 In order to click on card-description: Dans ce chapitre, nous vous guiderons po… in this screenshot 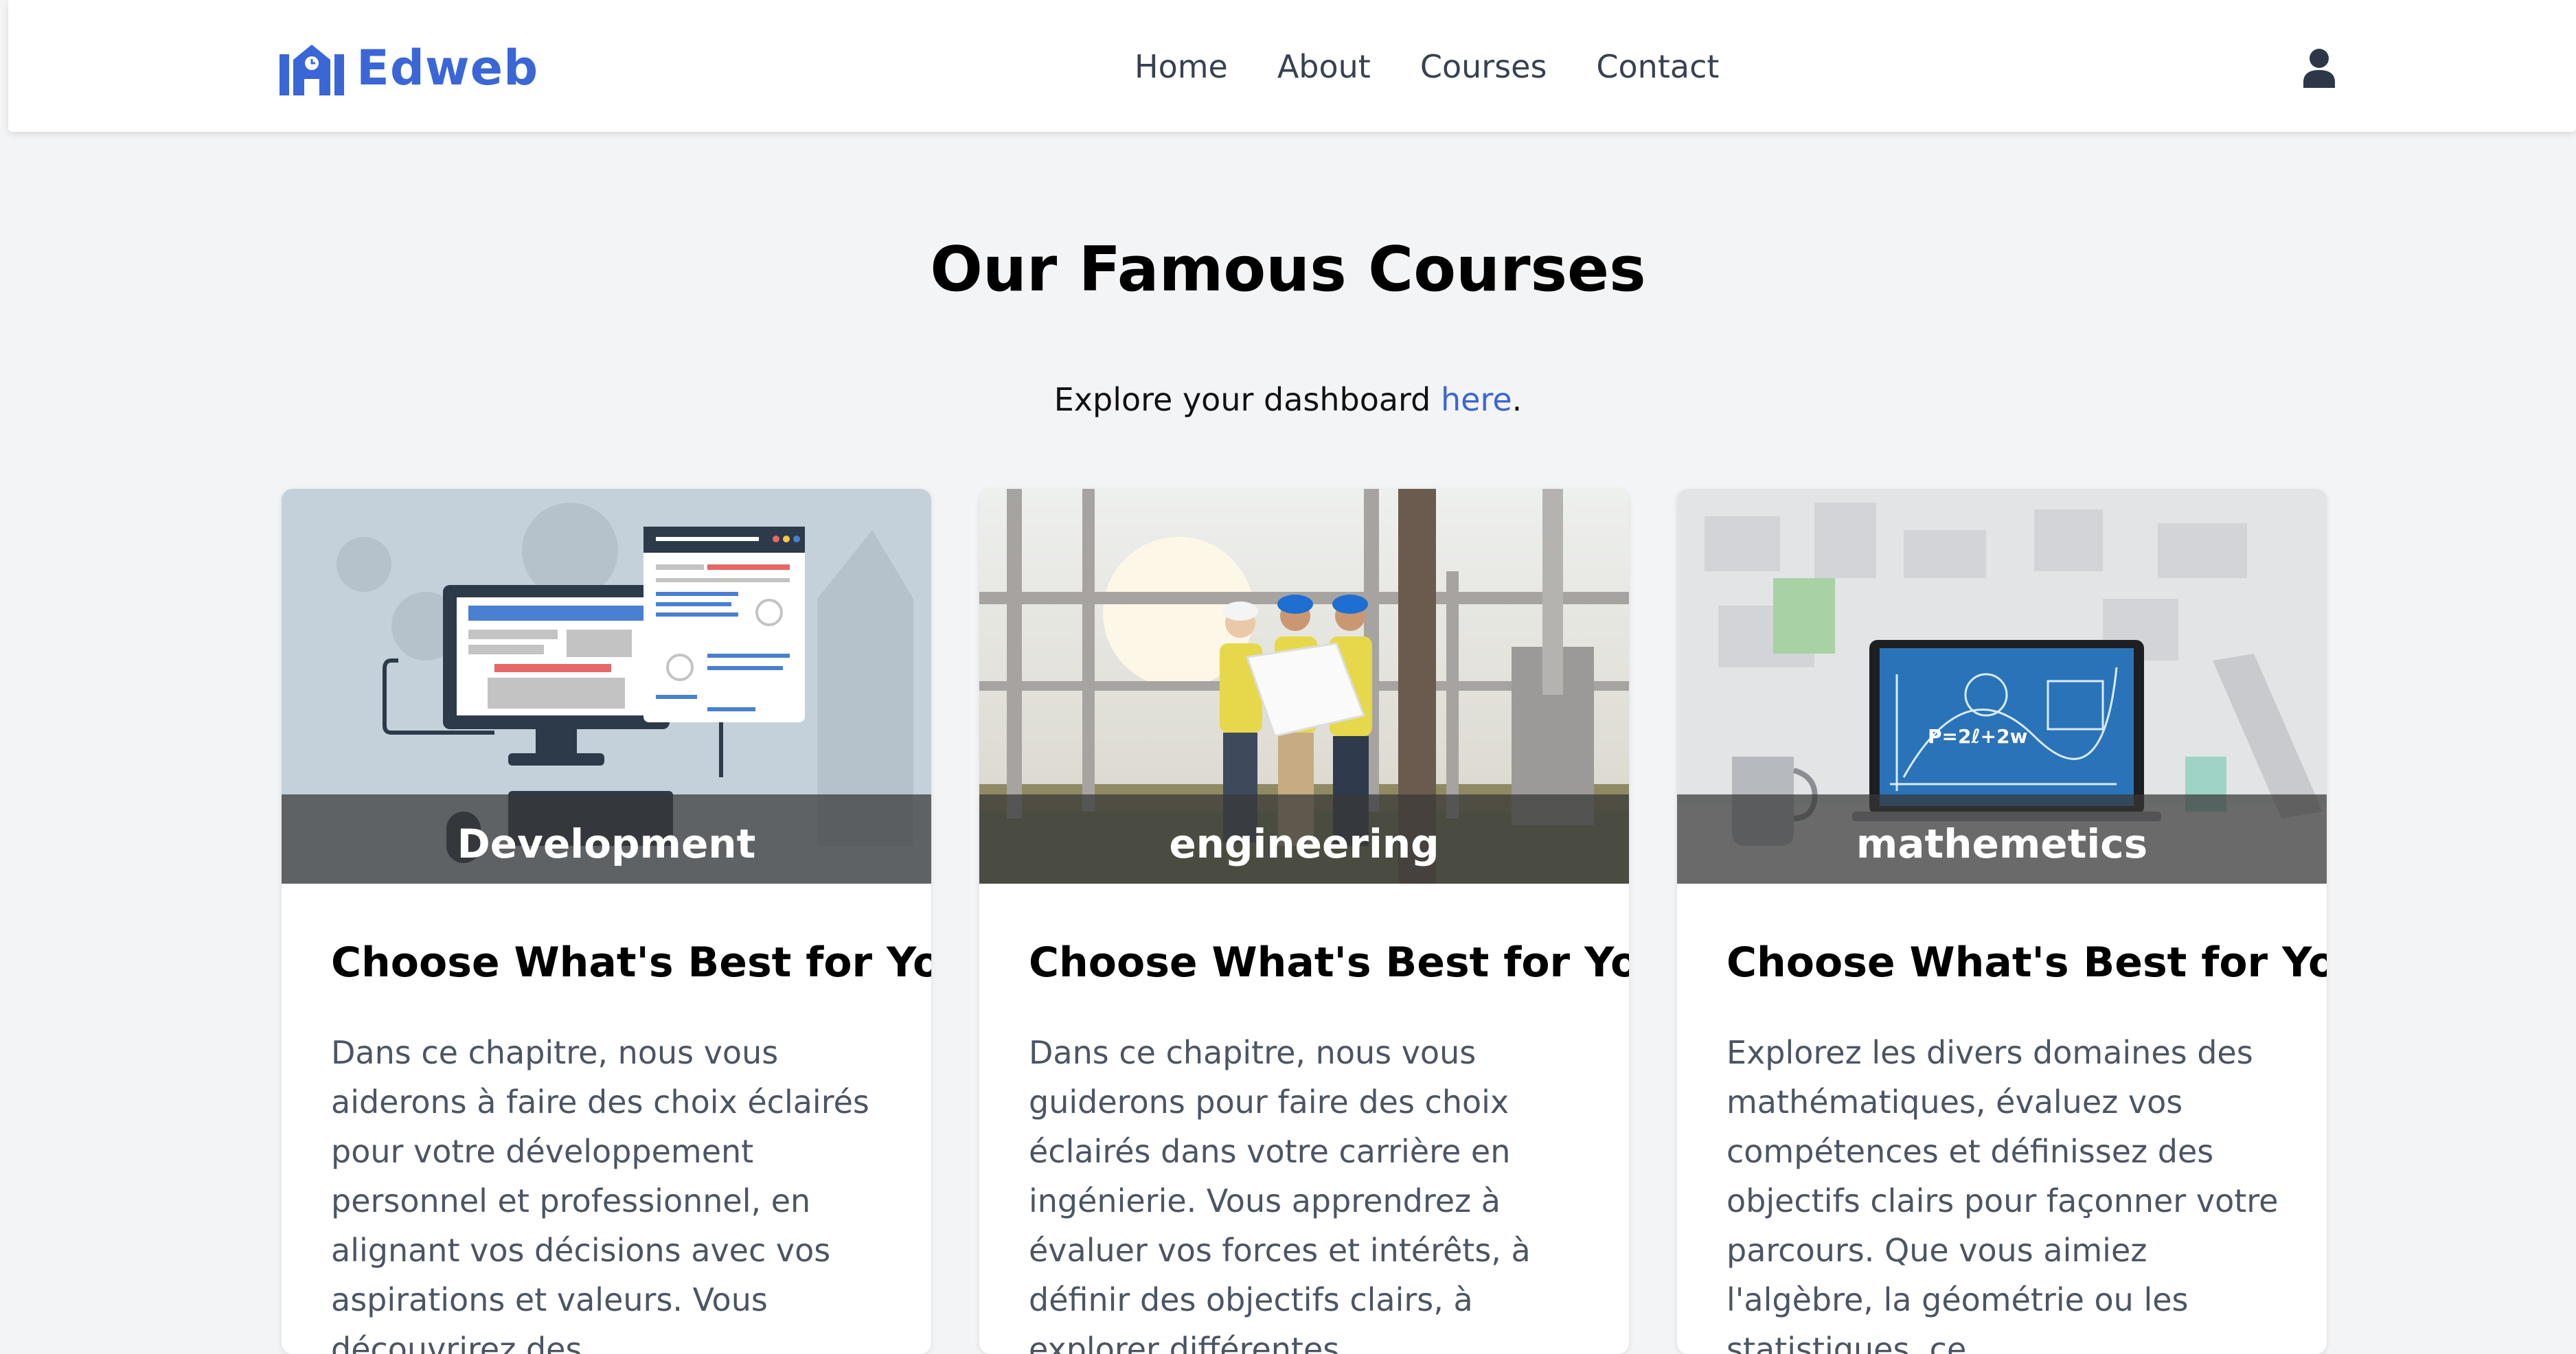, I will do `click(1280, 1194)`.